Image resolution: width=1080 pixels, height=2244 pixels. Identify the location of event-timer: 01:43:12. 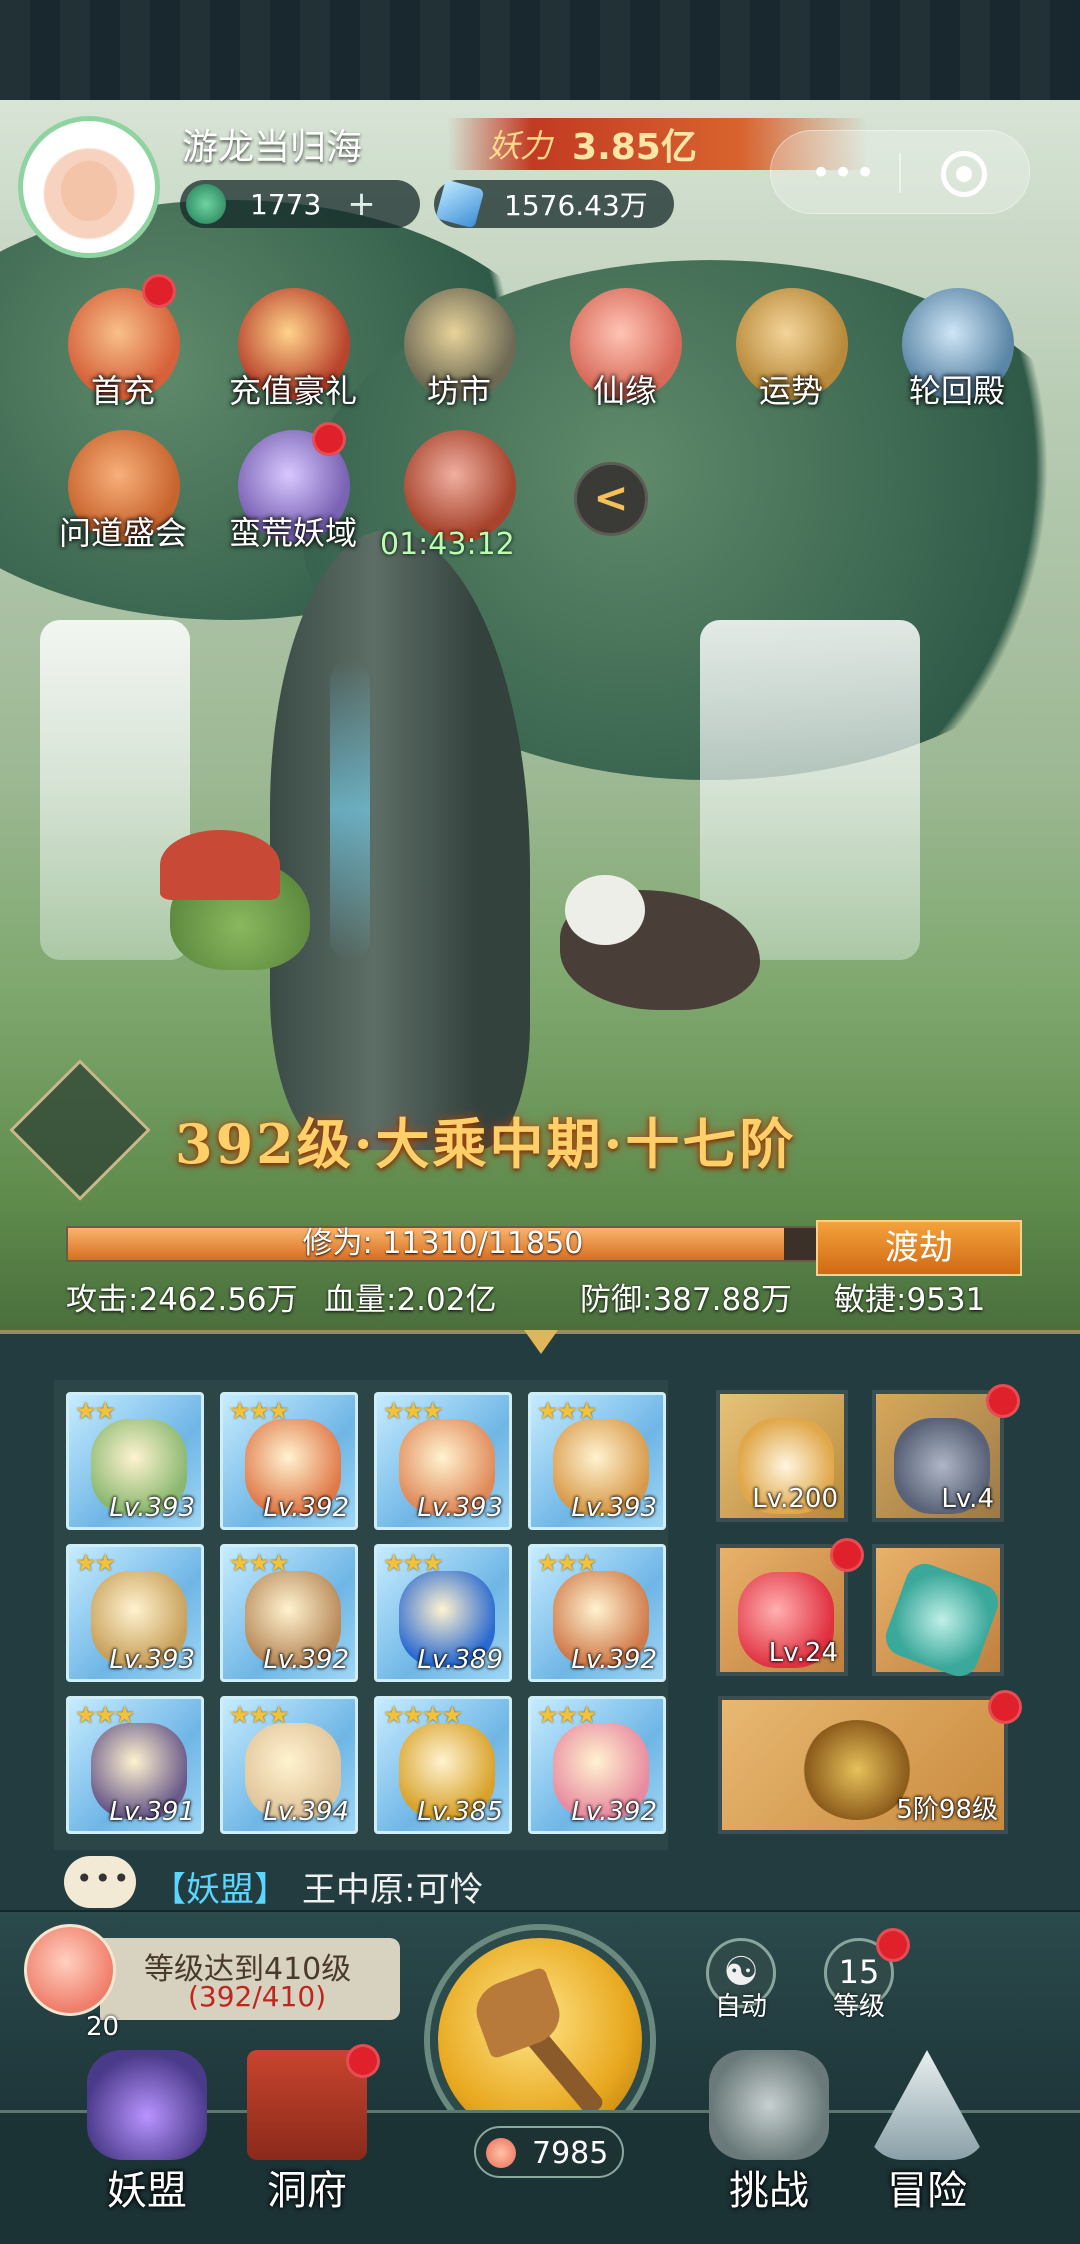
(447, 544).